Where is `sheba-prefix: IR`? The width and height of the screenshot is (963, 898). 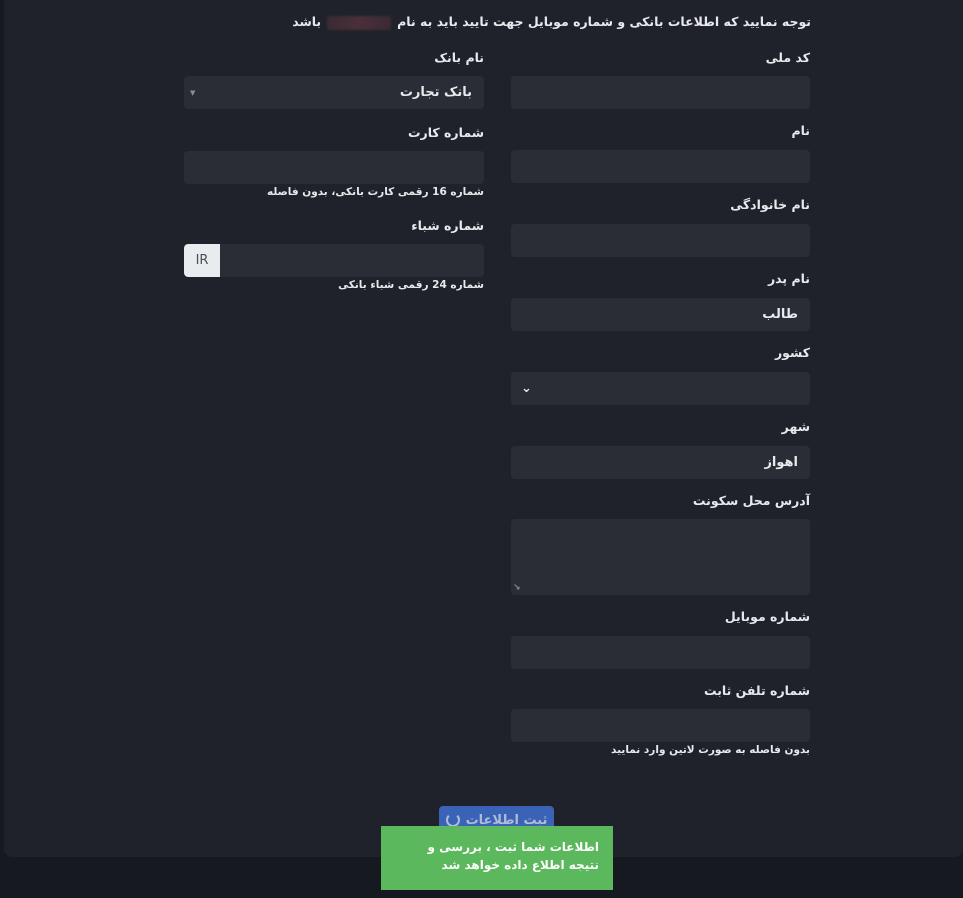 sheba-prefix: IR is located at coordinates (202, 260).